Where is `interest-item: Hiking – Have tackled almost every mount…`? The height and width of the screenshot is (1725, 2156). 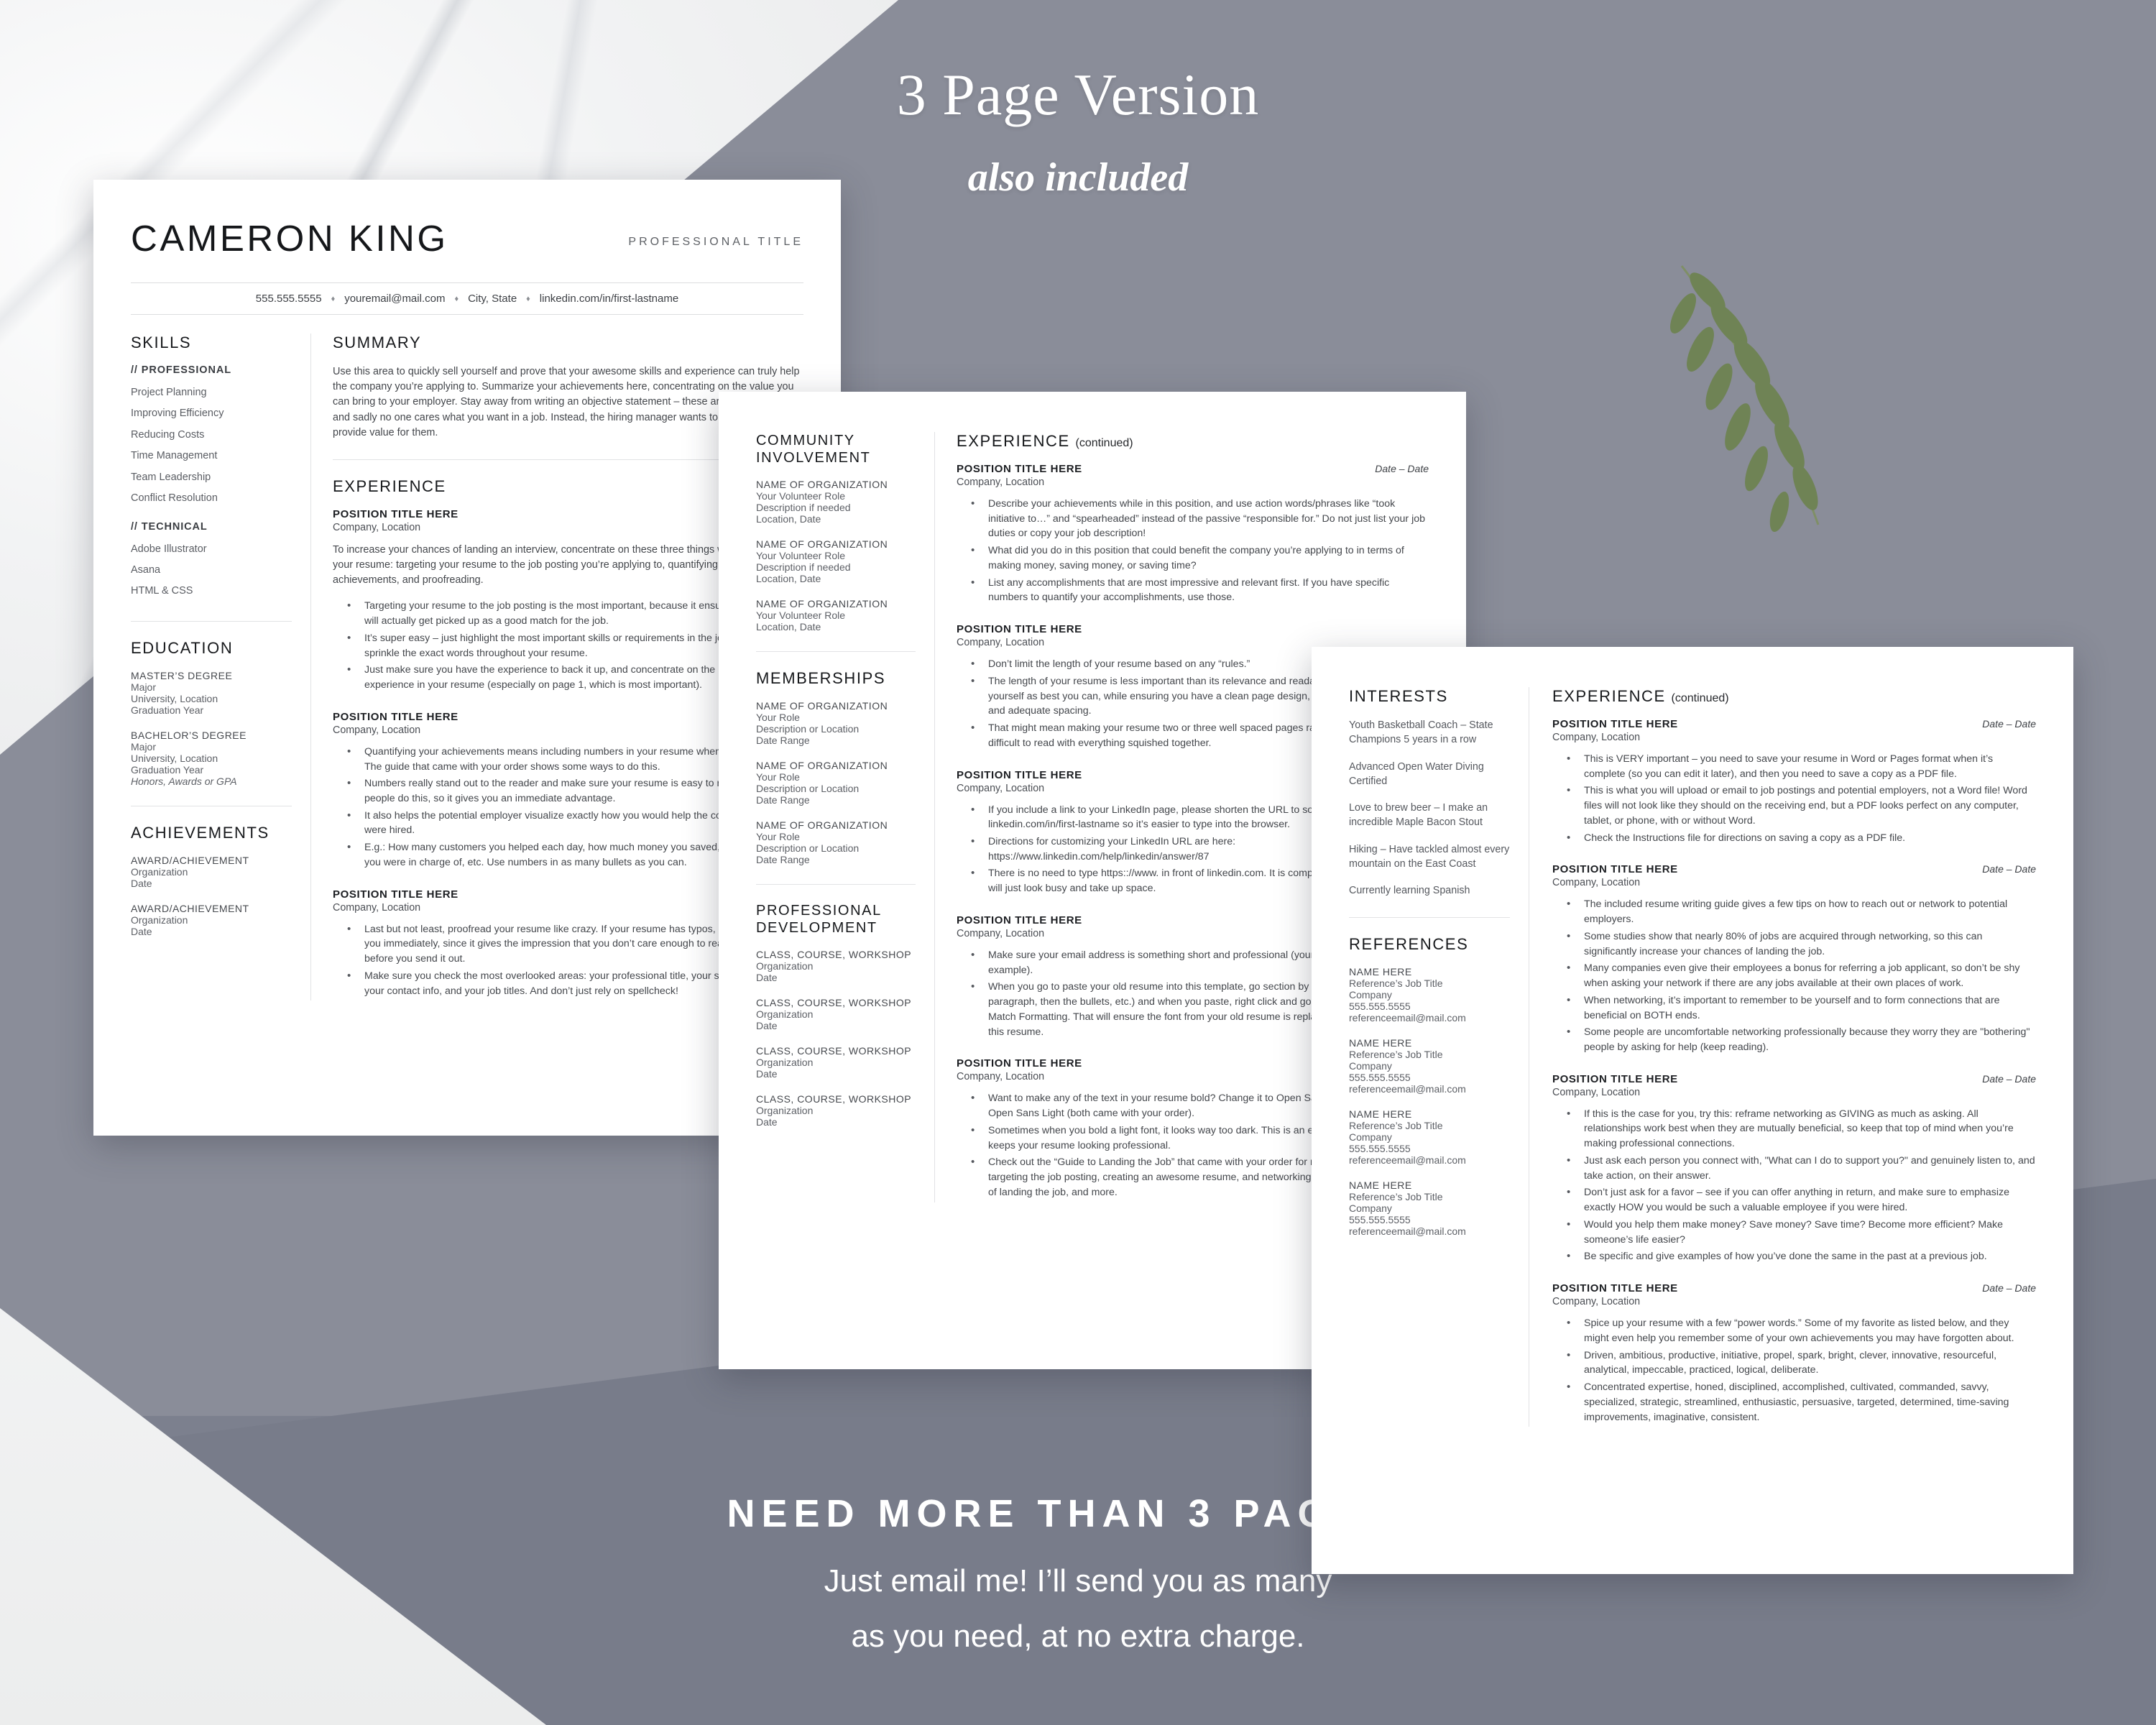 interest-item: Hiking – Have tackled almost every mount… is located at coordinates (1429, 856).